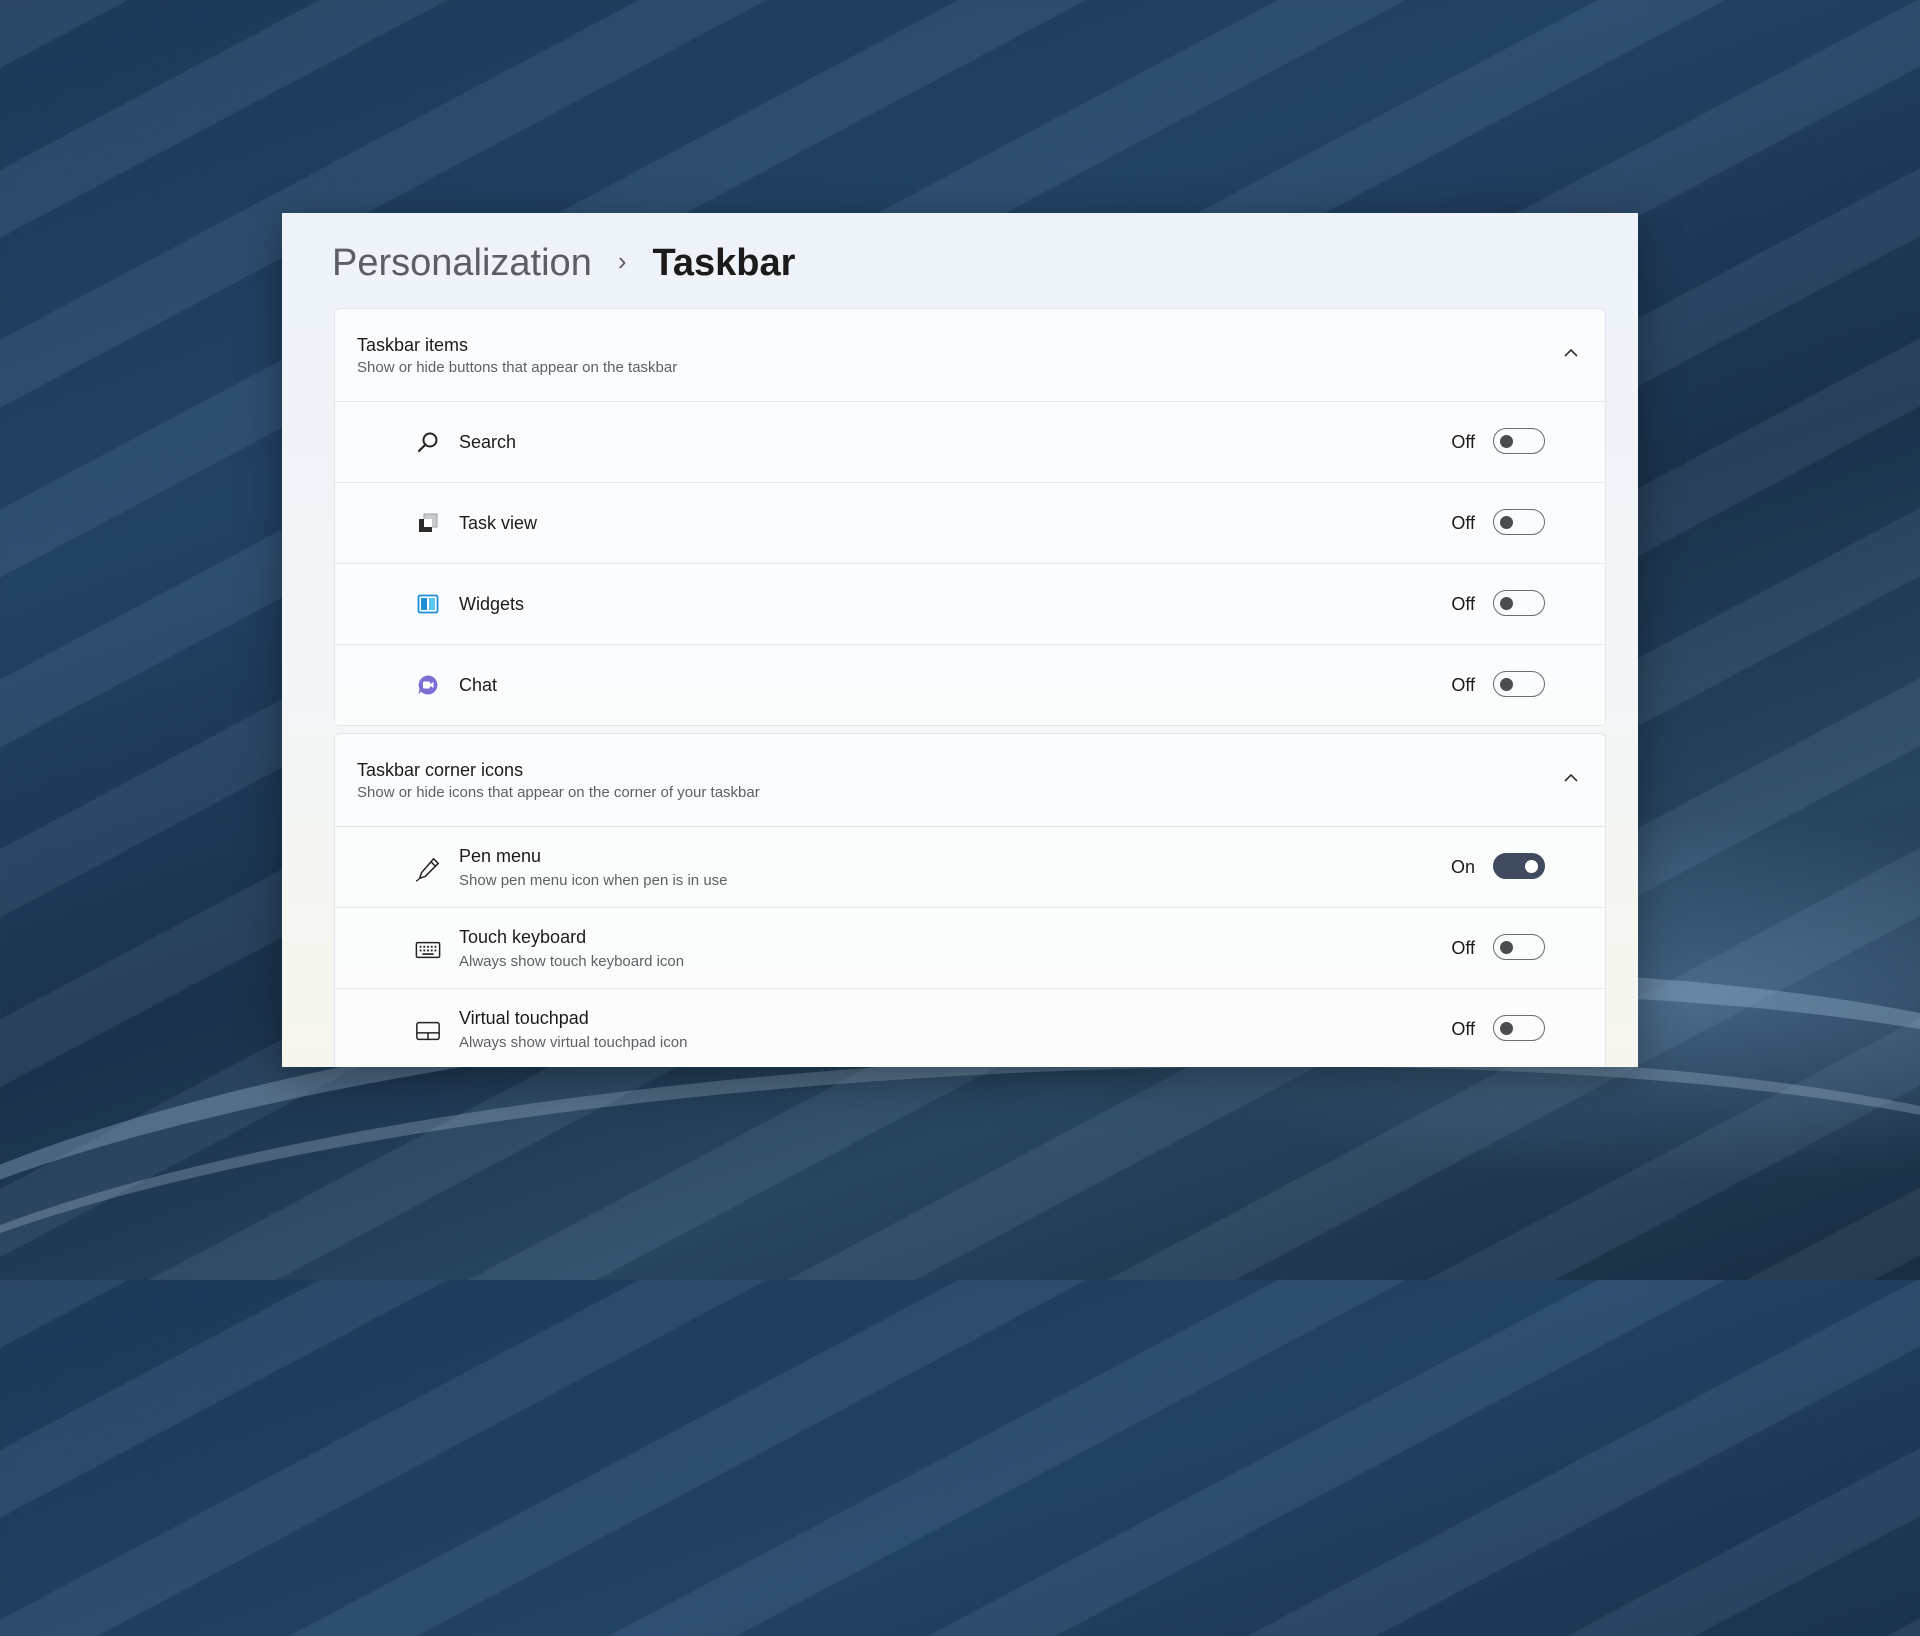  Describe the element at coordinates (1519, 684) in the screenshot. I see `chat-toggle` at that location.